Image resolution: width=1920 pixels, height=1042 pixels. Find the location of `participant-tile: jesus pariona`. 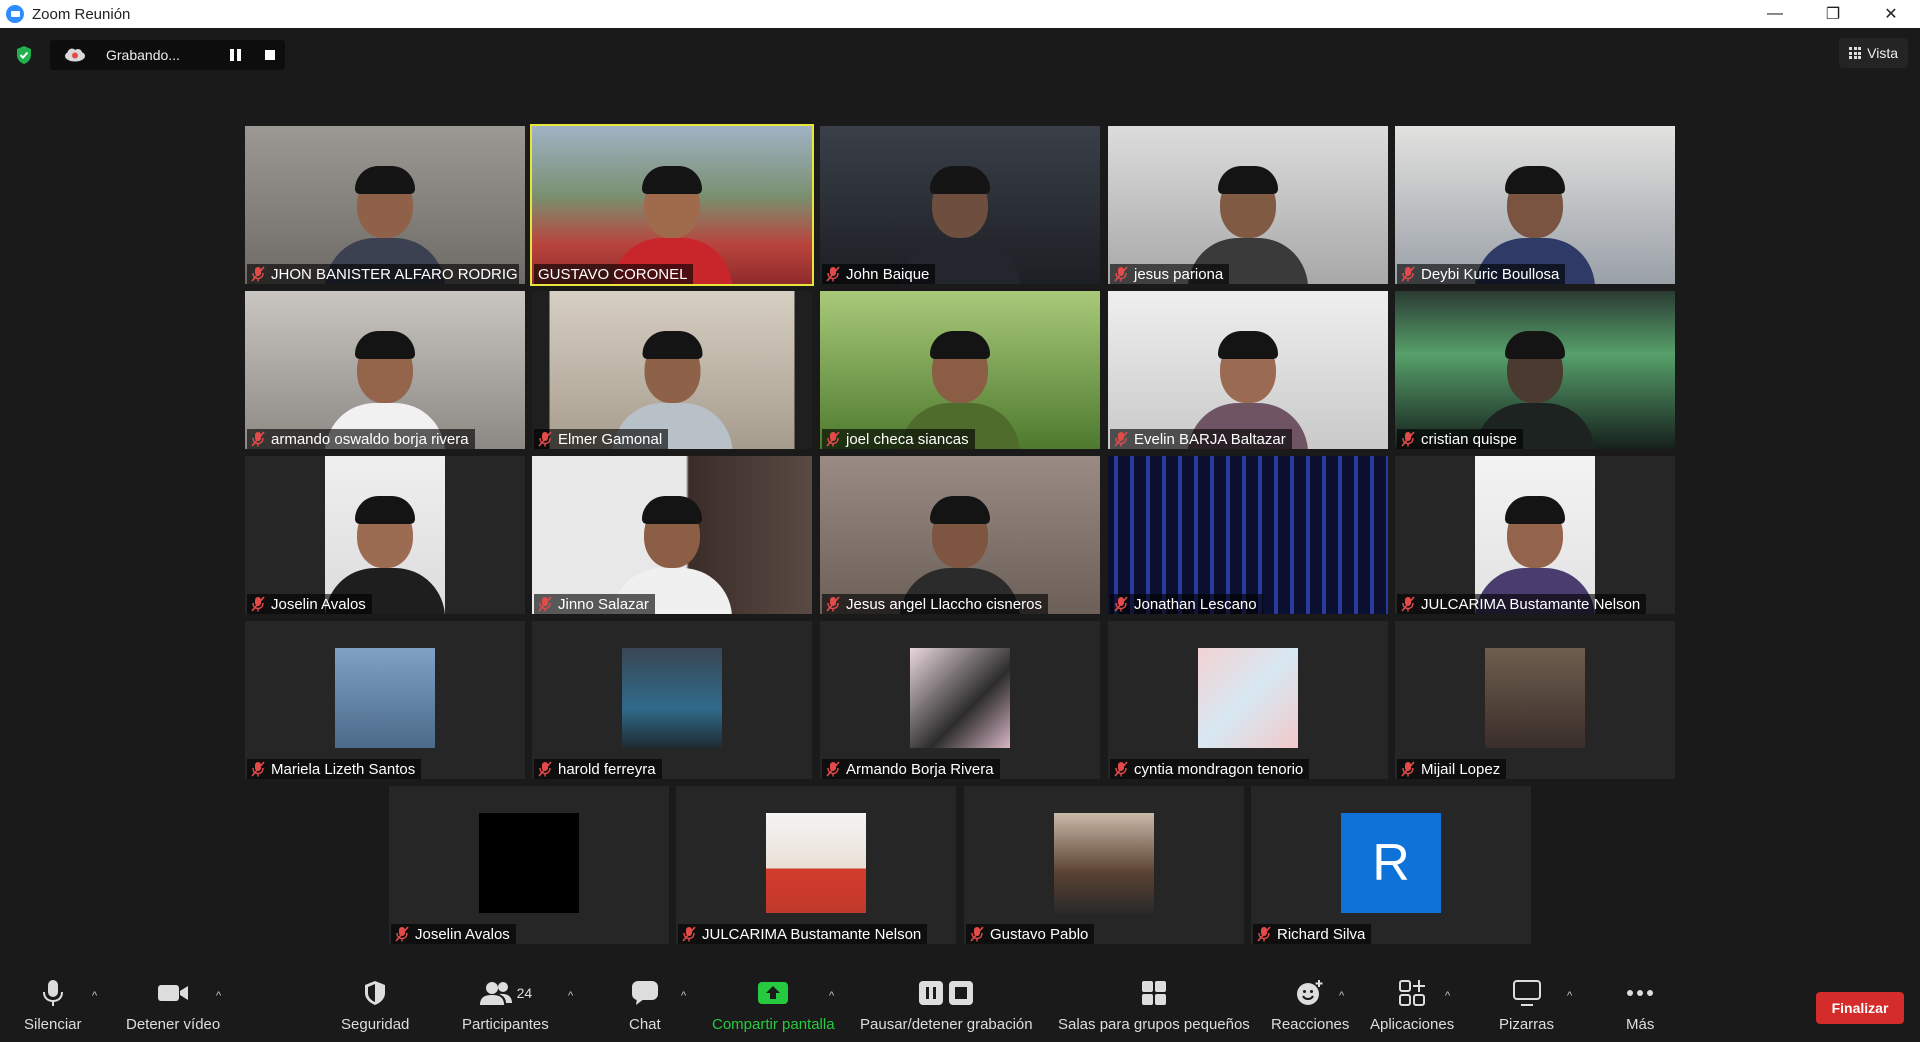

participant-tile: jesus pariona is located at coordinates (1248, 205).